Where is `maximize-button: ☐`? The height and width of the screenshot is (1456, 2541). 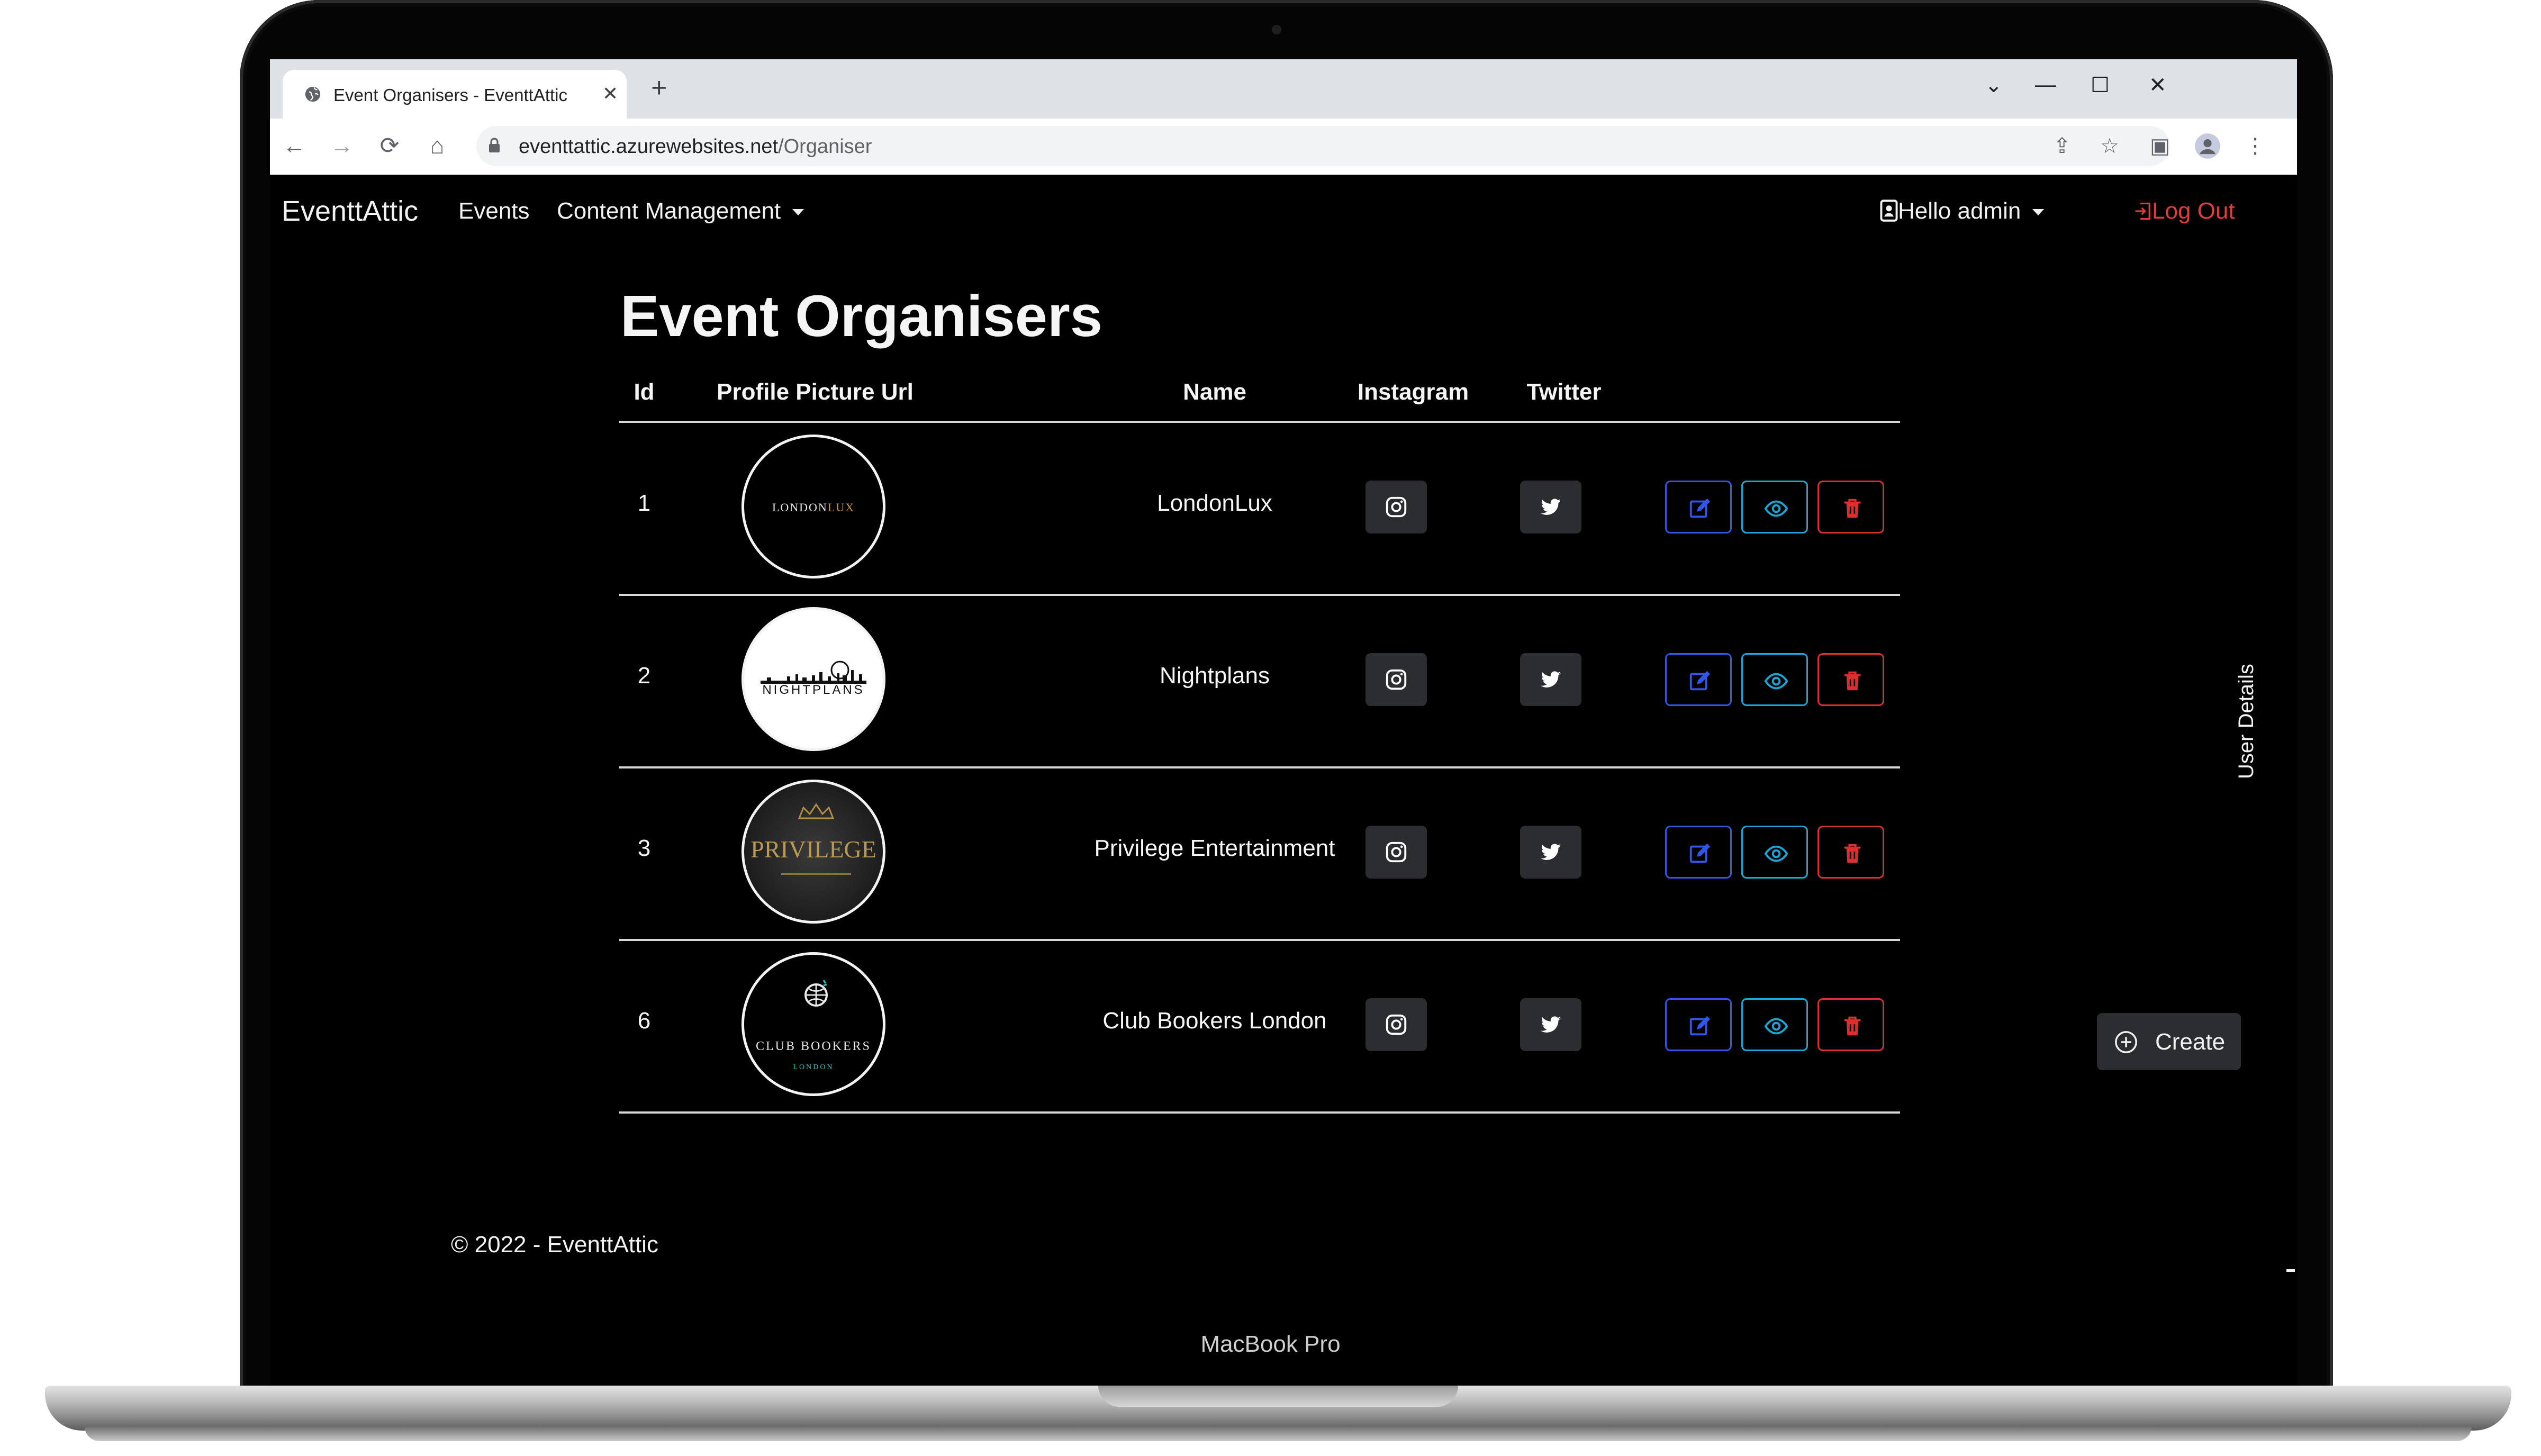
maximize-button: ☐ is located at coordinates (2100, 85).